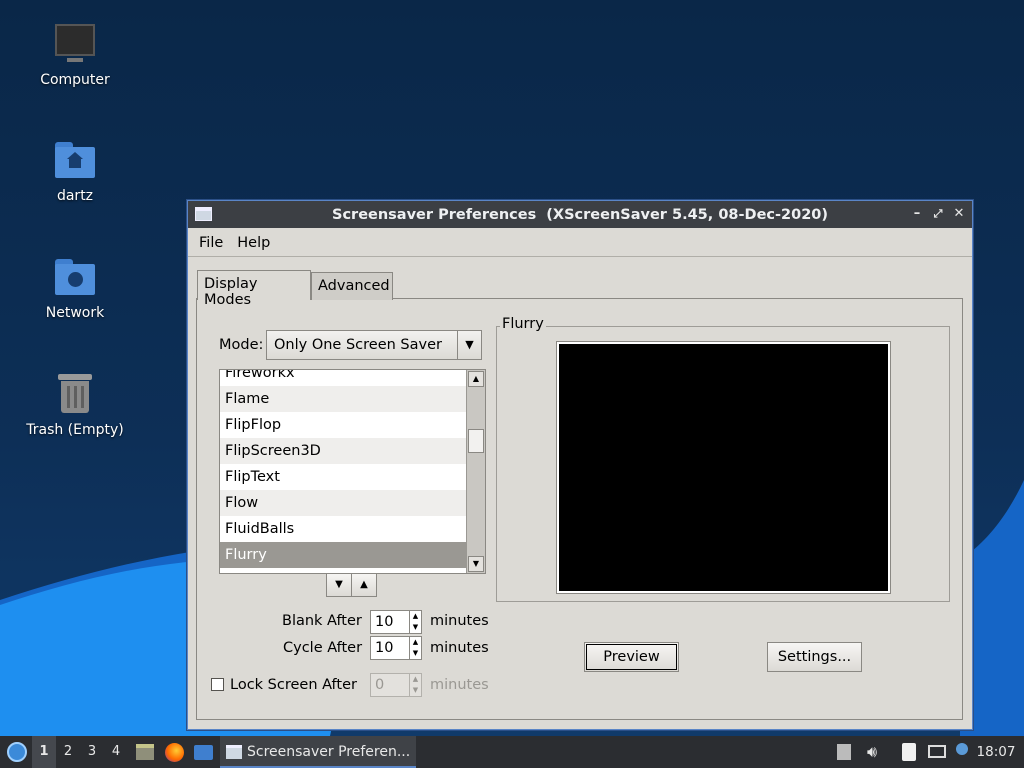 The image size is (1024, 768). I want to click on blank-after-label: Blank After, so click(322, 621).